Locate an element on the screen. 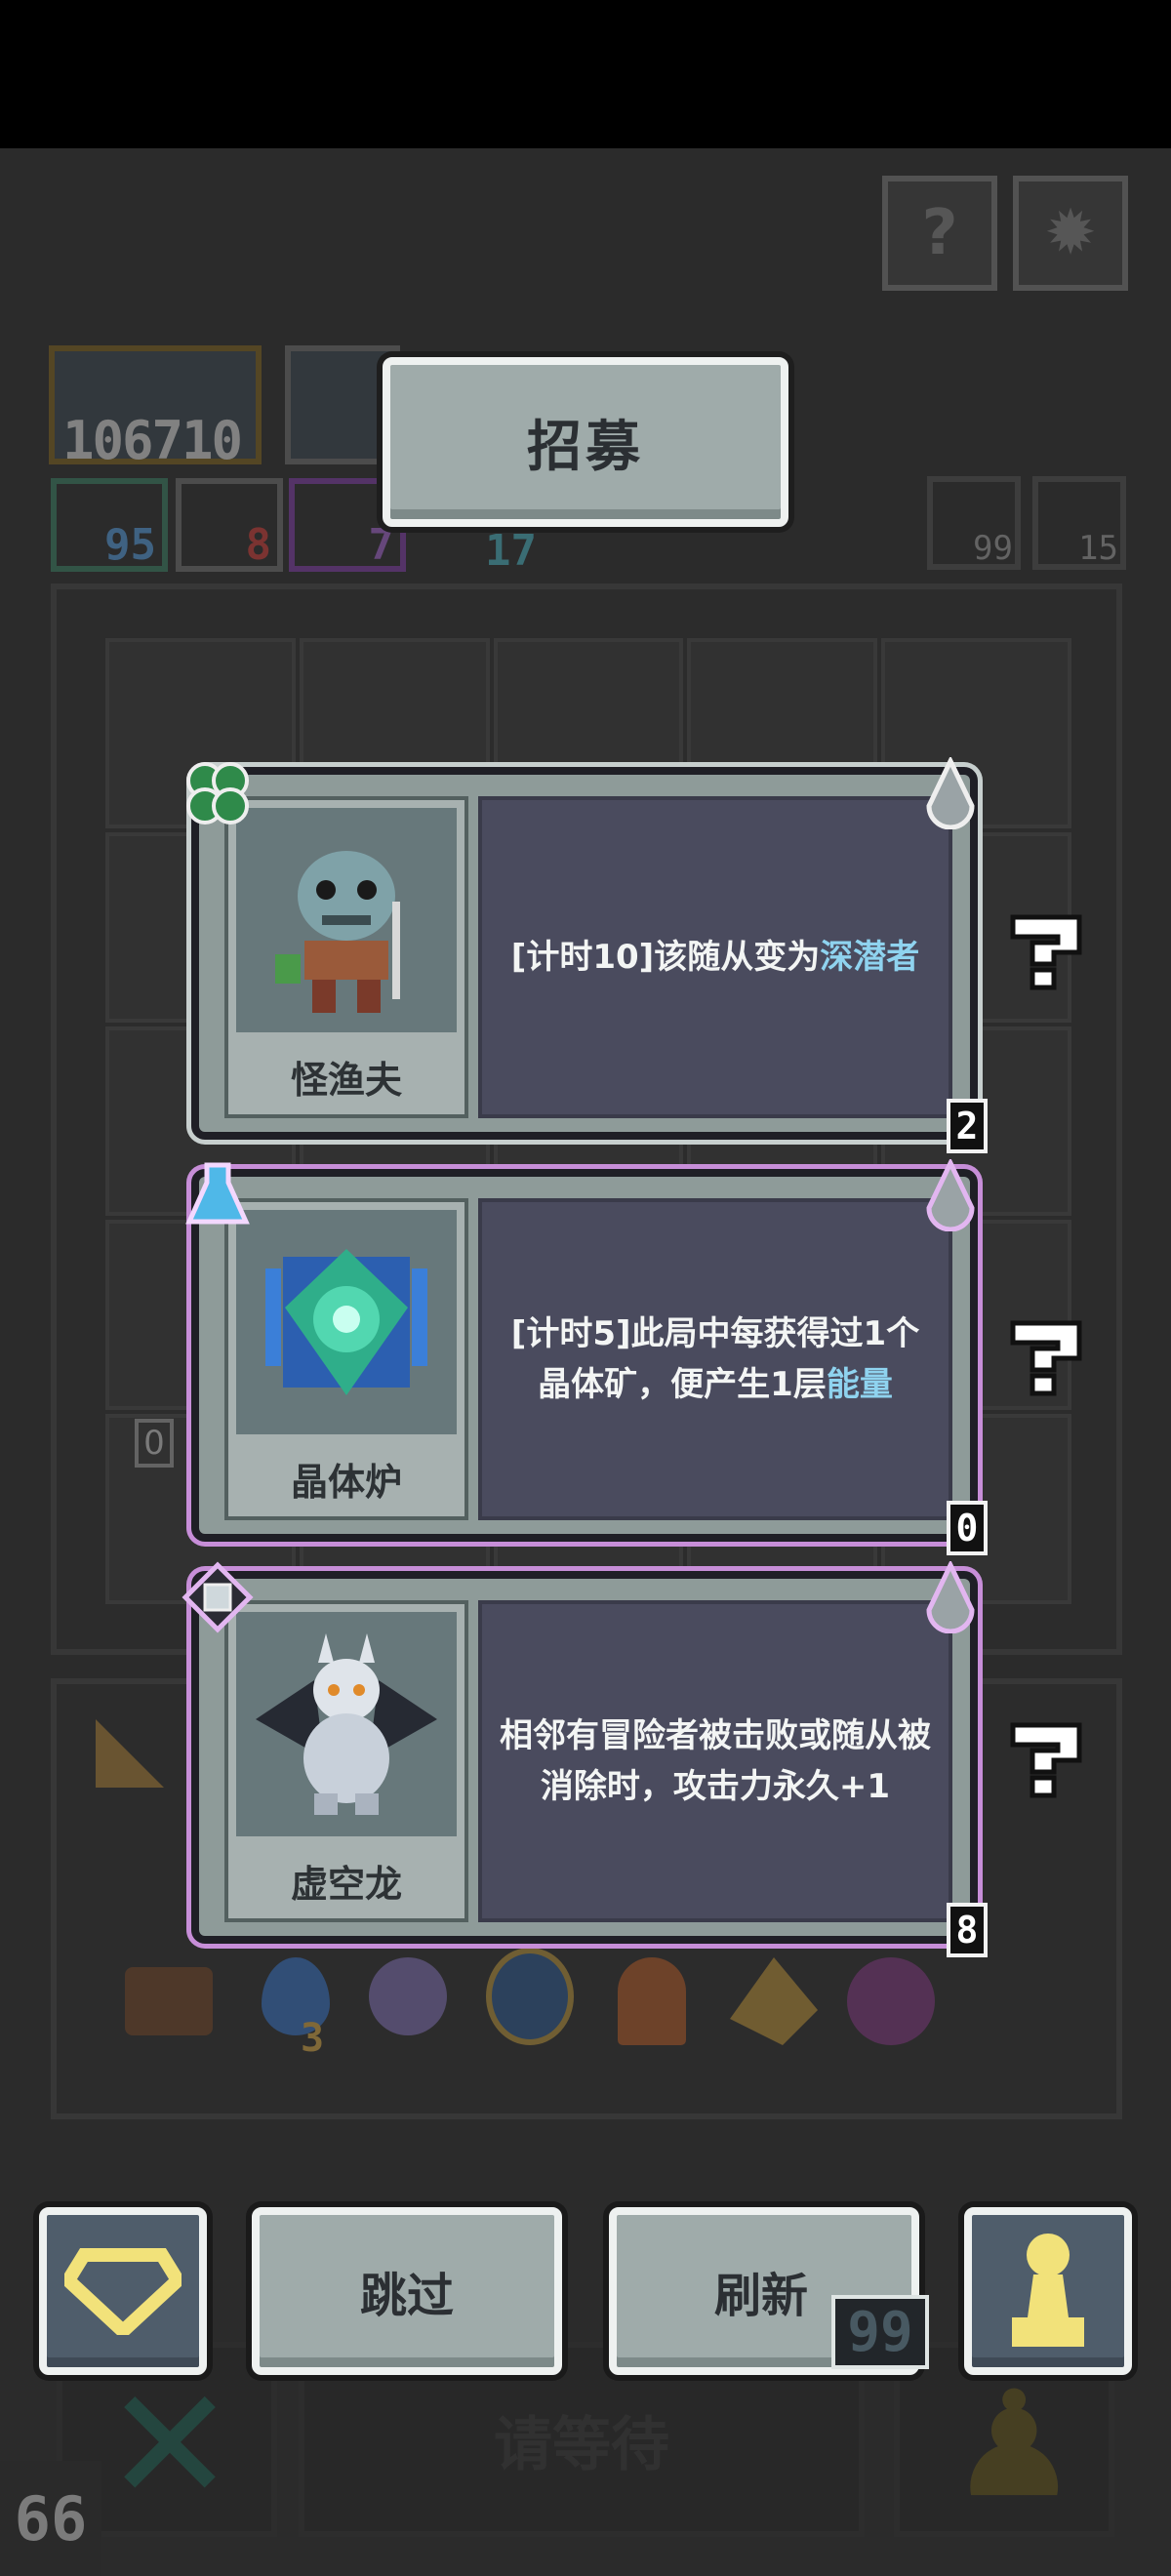  score-text: 106710 is located at coordinates (152, 440).